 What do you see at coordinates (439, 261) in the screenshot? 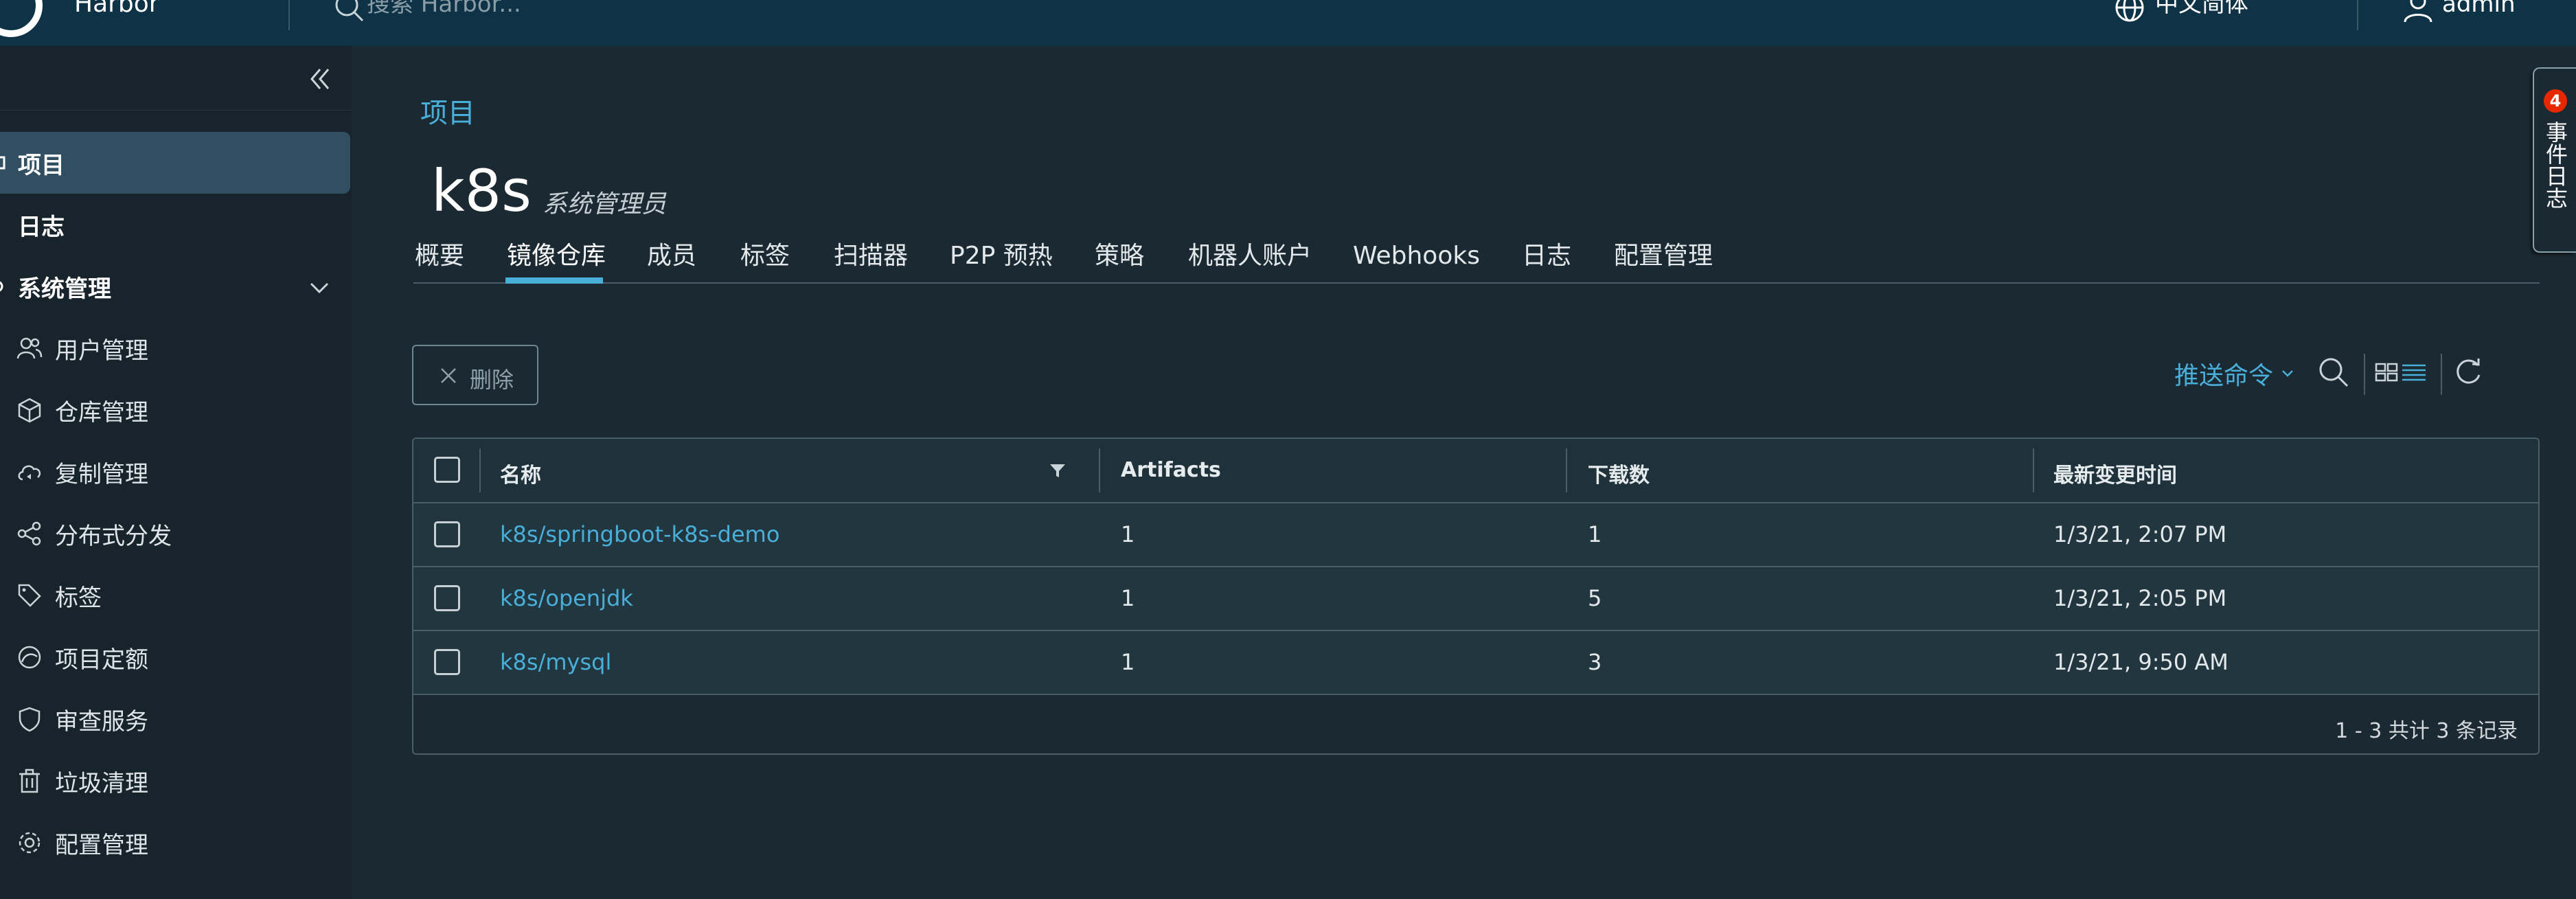
I see `tab-summary: 概要` at bounding box center [439, 261].